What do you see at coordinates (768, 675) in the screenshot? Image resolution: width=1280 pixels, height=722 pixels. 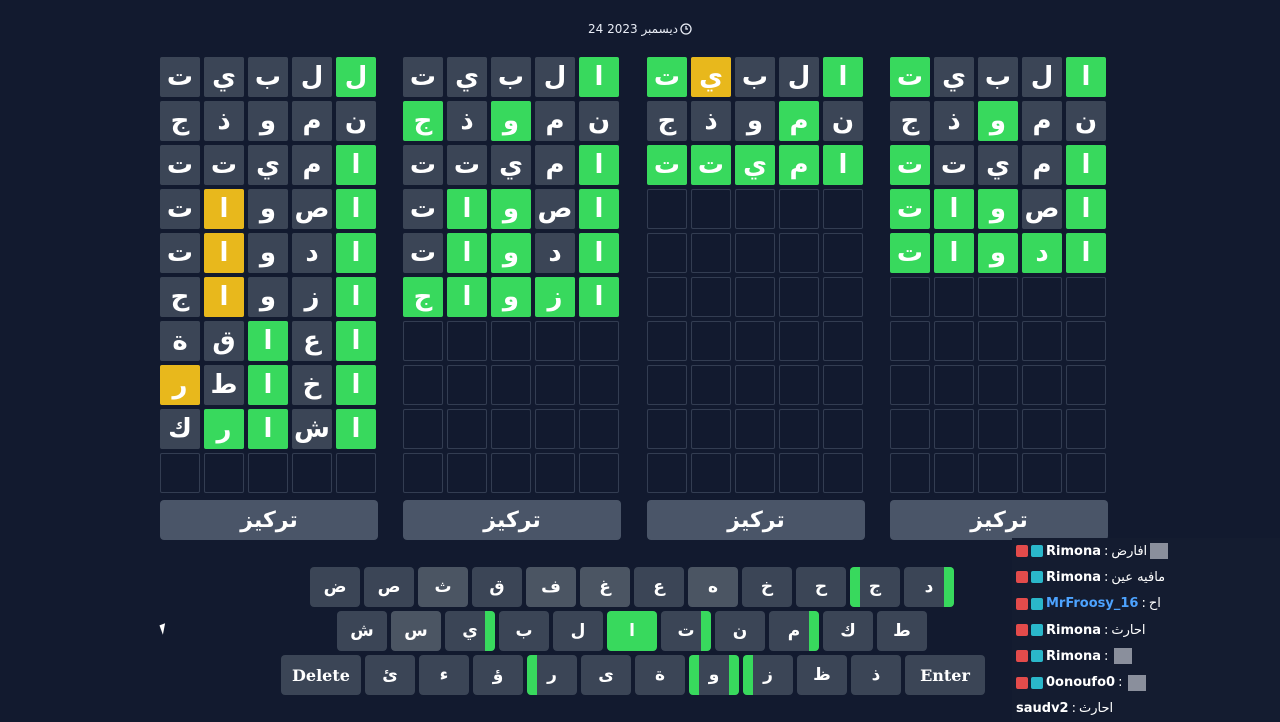 I see `key-letter: ز` at bounding box center [768, 675].